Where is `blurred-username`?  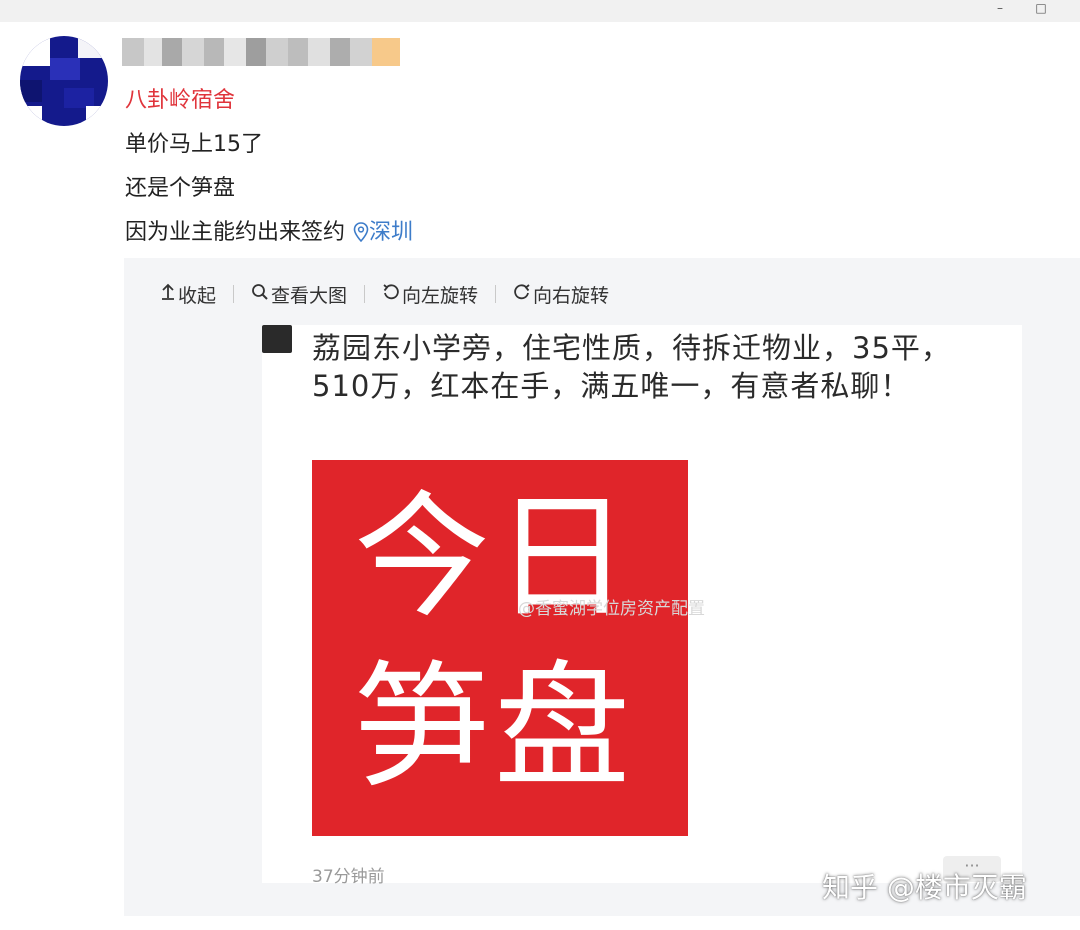 blurred-username is located at coordinates (261, 52).